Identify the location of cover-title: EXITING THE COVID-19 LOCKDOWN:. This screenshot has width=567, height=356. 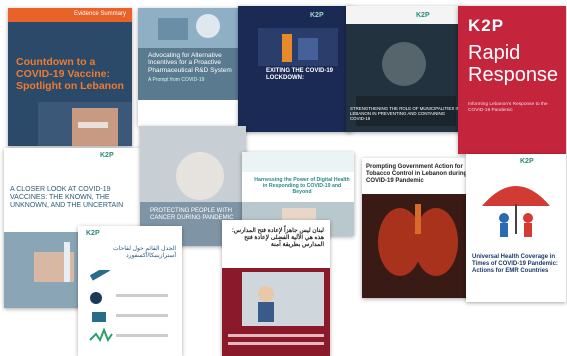
(300, 74).